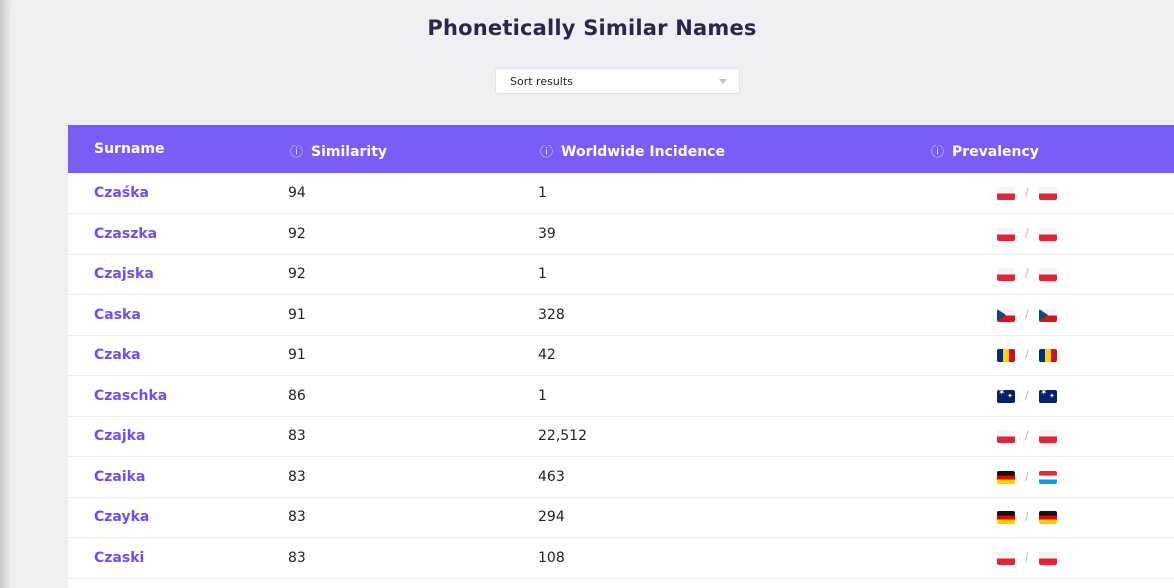 The image size is (1174, 588). What do you see at coordinates (121, 517) in the screenshot?
I see `surname-link: Czayka` at bounding box center [121, 517].